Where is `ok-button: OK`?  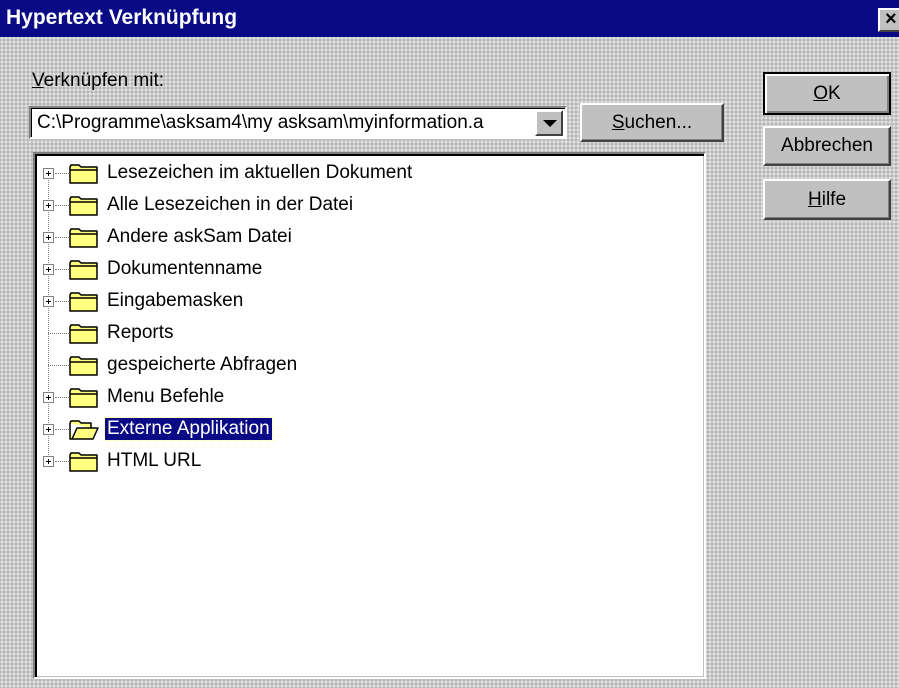 ok-button: OK is located at coordinates (827, 93).